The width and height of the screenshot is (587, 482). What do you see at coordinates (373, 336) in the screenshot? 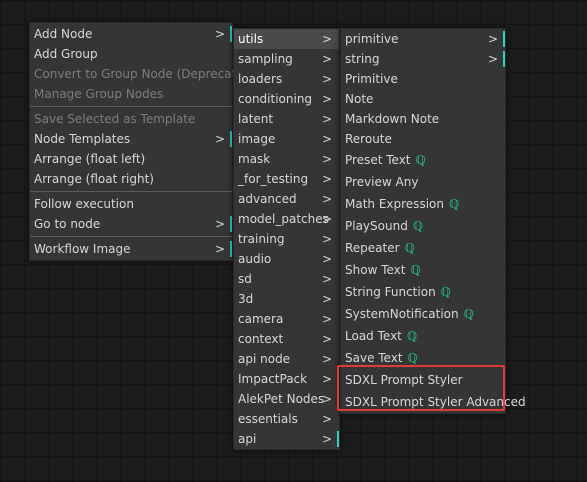
I see `menu-item-label: Load Text` at bounding box center [373, 336].